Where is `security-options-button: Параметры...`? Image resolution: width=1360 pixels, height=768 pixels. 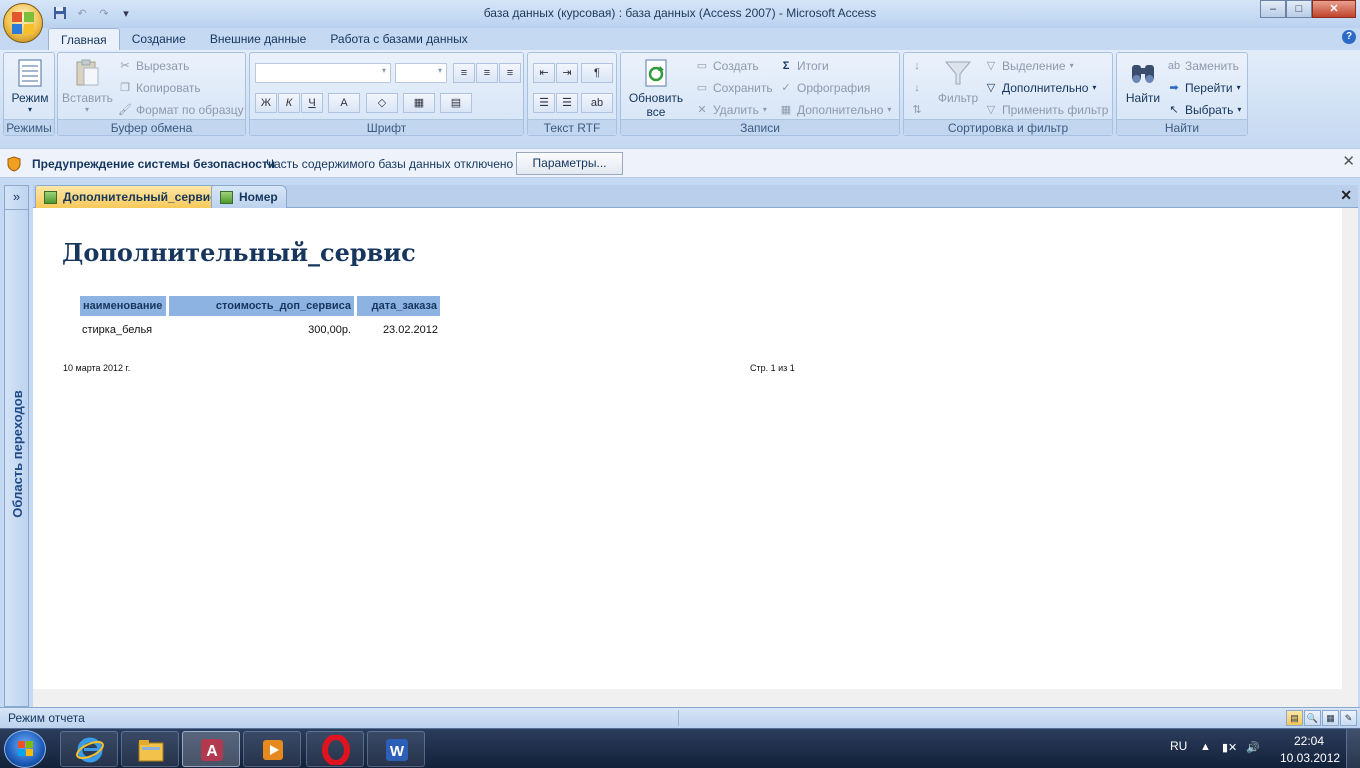
security-options-button: Параметры... is located at coordinates (569, 163).